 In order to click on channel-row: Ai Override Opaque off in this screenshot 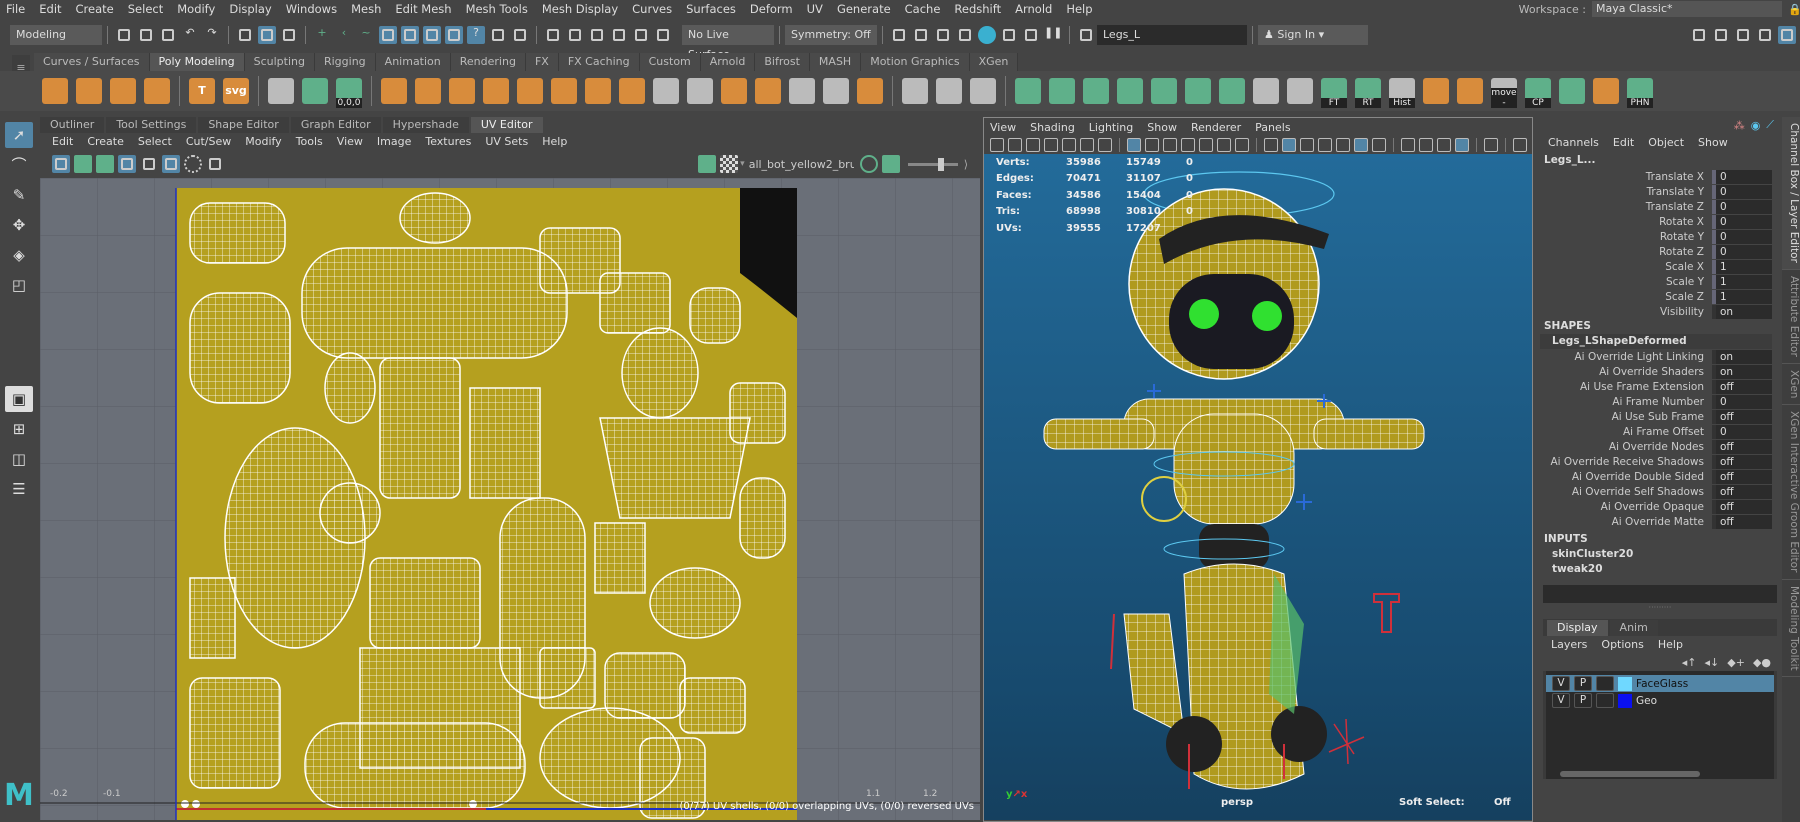, I will do `click(1660, 506)`.